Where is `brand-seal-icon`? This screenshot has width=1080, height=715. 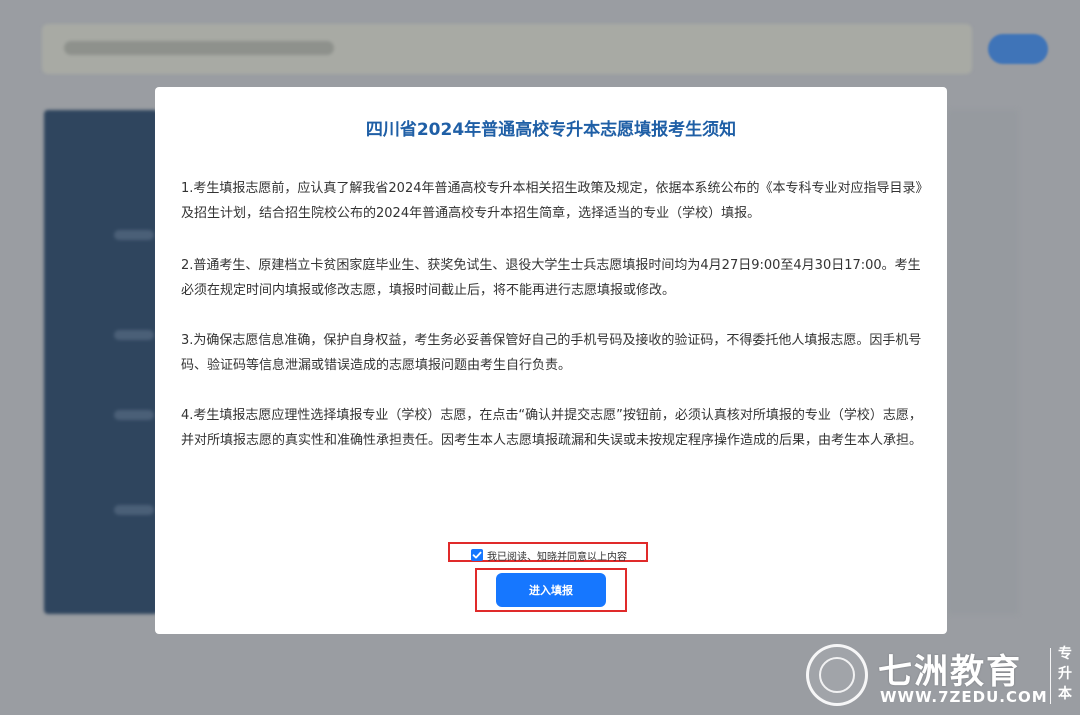
brand-seal-icon is located at coordinates (837, 675).